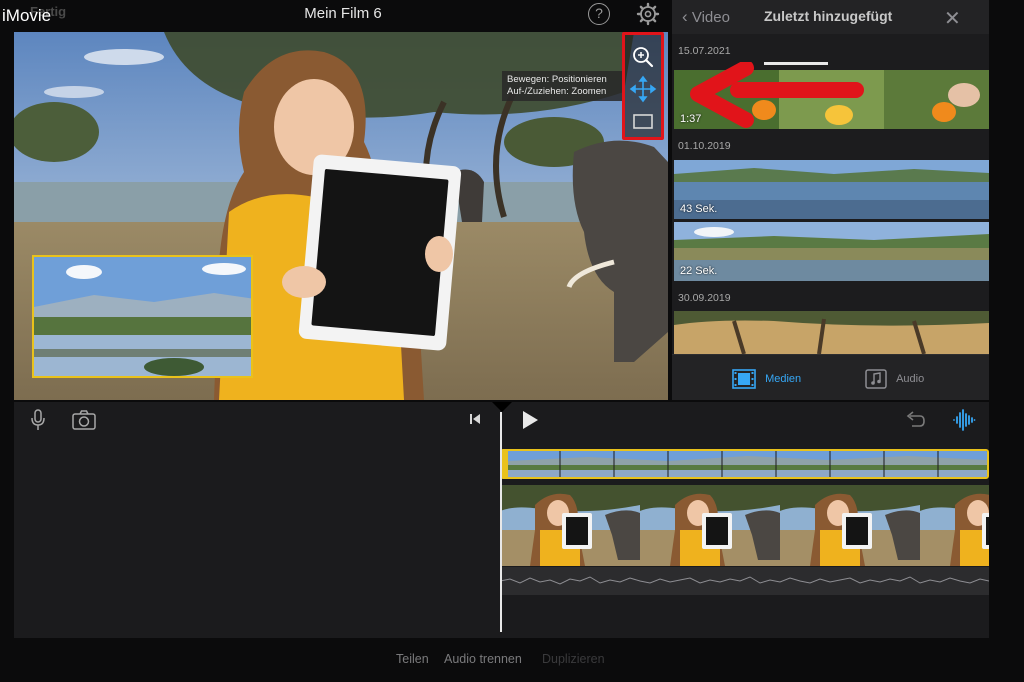 Image resolution: width=1024 pixels, height=682 pixels. I want to click on pip-thumbnail, so click(142, 316).